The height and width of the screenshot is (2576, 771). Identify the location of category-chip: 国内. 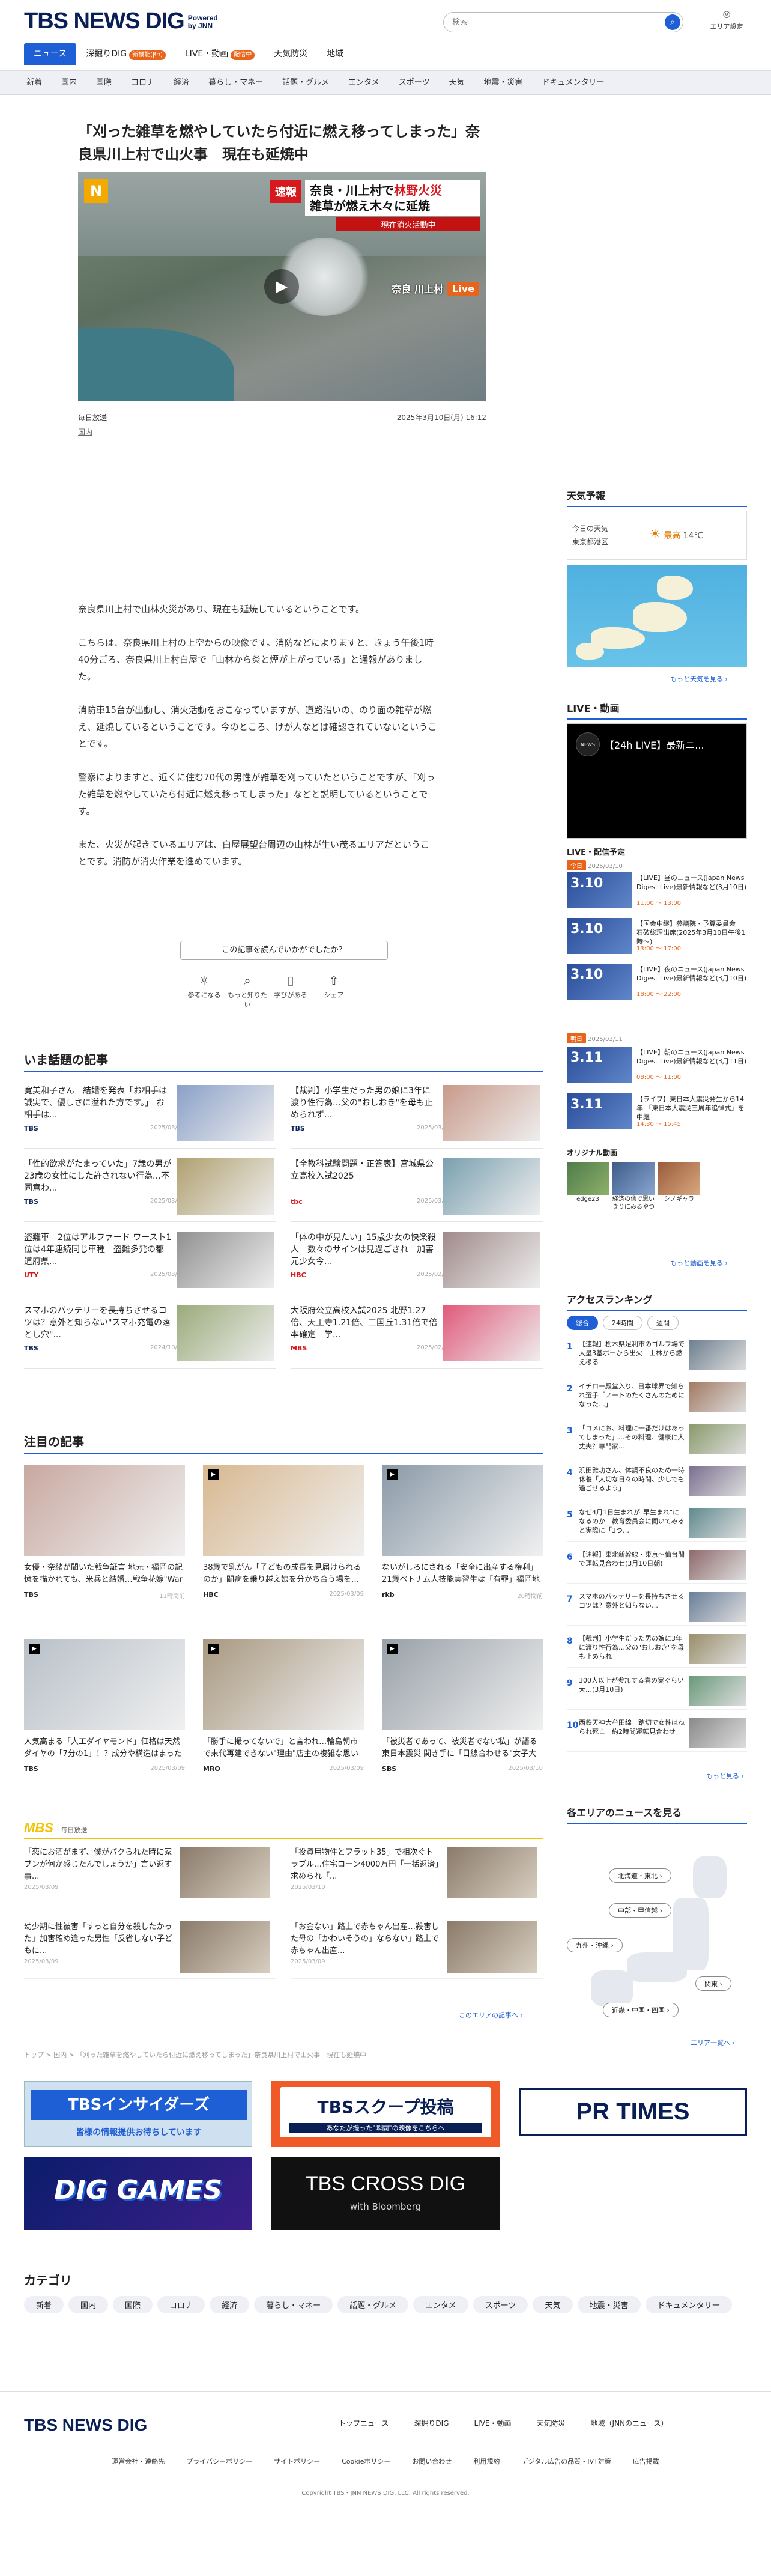
(88, 2304).